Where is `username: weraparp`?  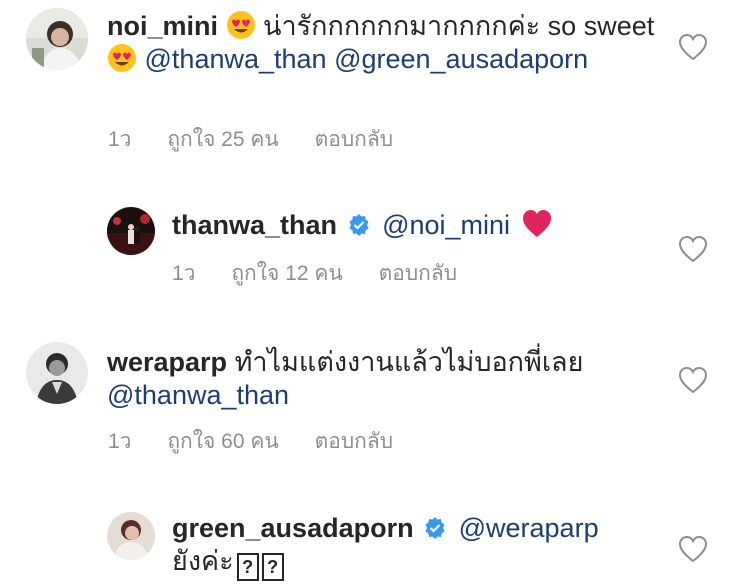 username: weraparp is located at coordinates (167, 362).